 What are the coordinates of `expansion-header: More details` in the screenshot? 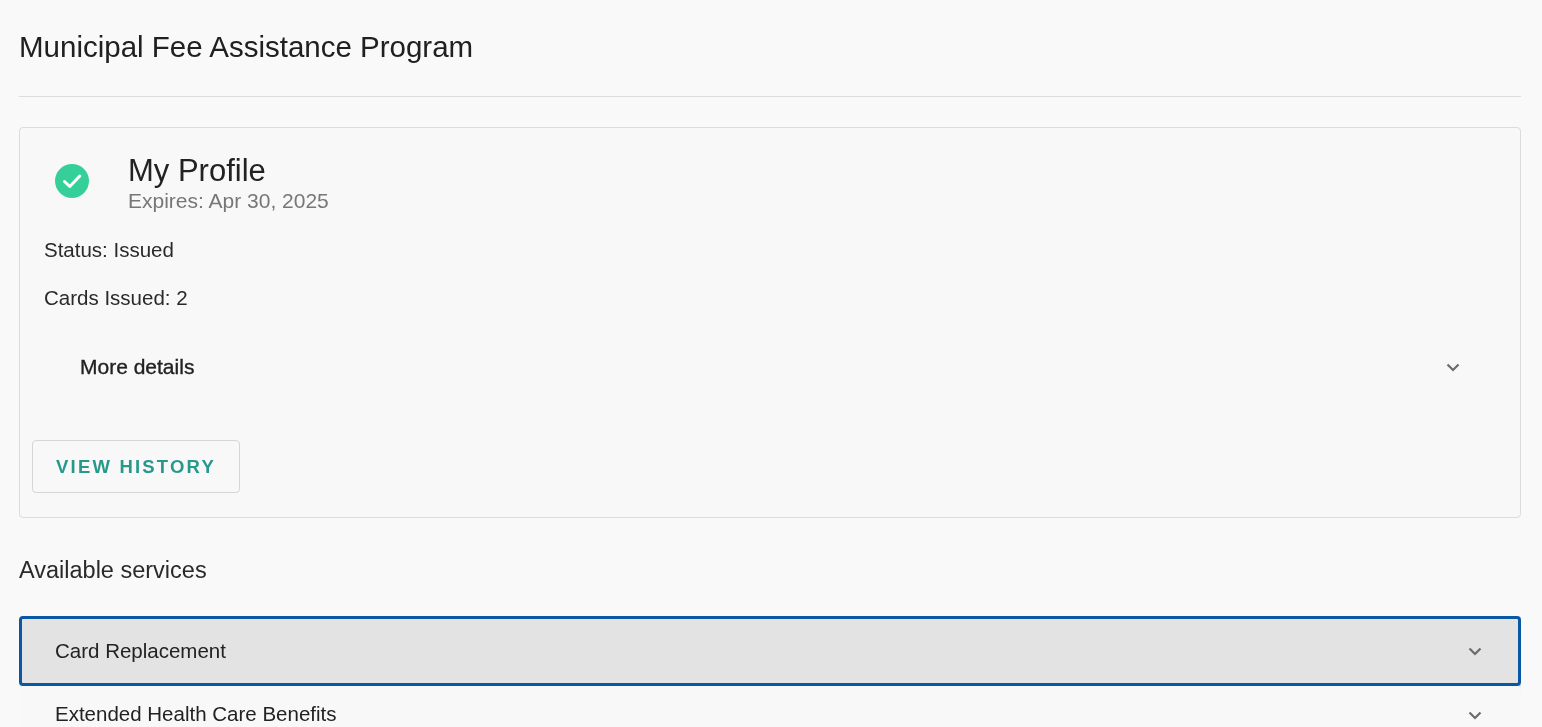 It's located at (770, 367).